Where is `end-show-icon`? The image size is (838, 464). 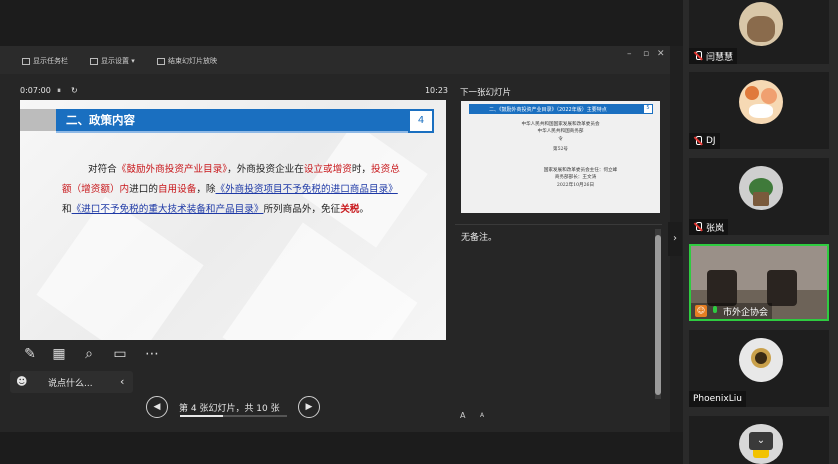 end-show-icon is located at coordinates (161, 61).